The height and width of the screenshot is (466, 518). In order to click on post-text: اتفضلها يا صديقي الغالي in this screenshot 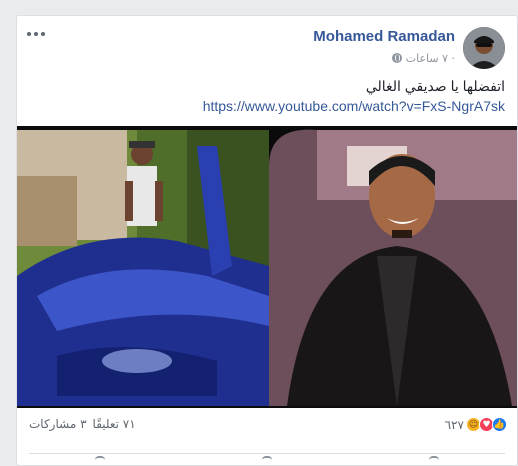, I will do `click(435, 86)`.